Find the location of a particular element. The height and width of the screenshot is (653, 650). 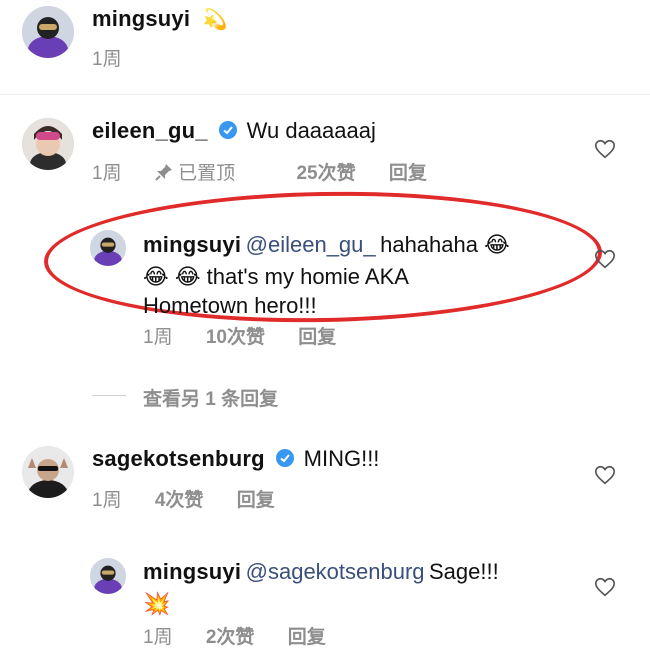

pinned-label: 已置顶 is located at coordinates (207, 173).